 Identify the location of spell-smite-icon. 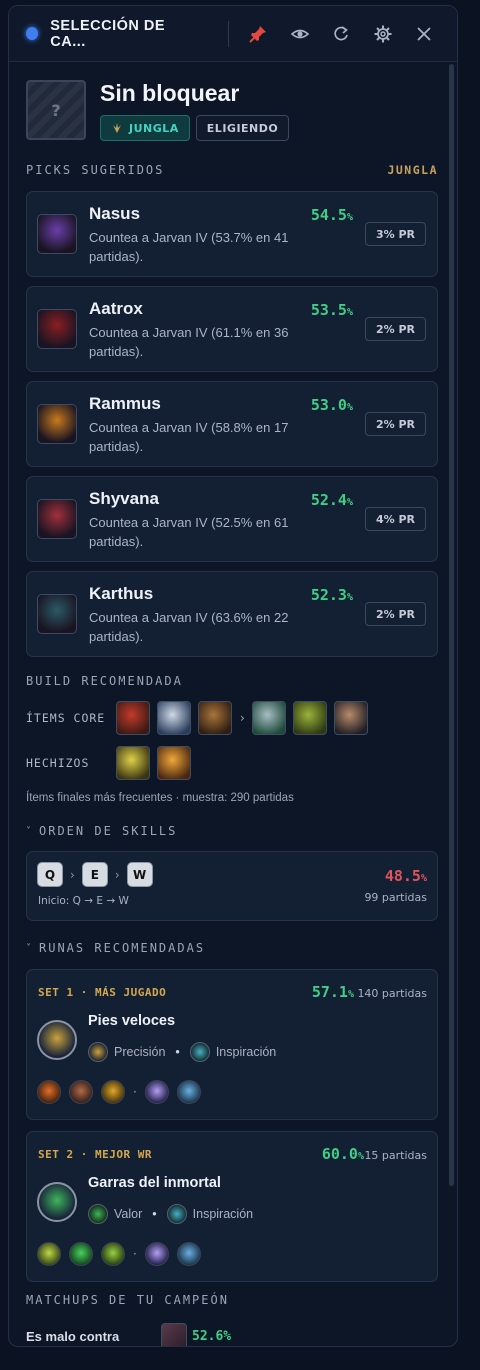
(133, 763).